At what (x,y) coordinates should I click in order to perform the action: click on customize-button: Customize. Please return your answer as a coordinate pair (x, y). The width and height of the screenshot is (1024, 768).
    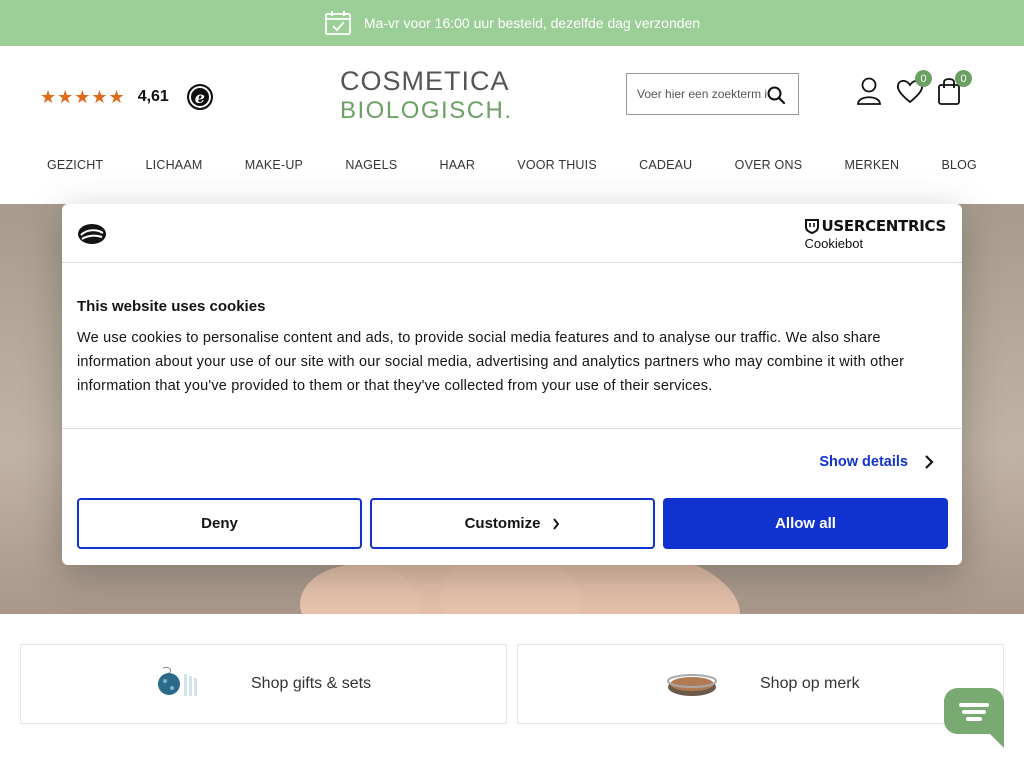
    Looking at the image, I should click on (512, 523).